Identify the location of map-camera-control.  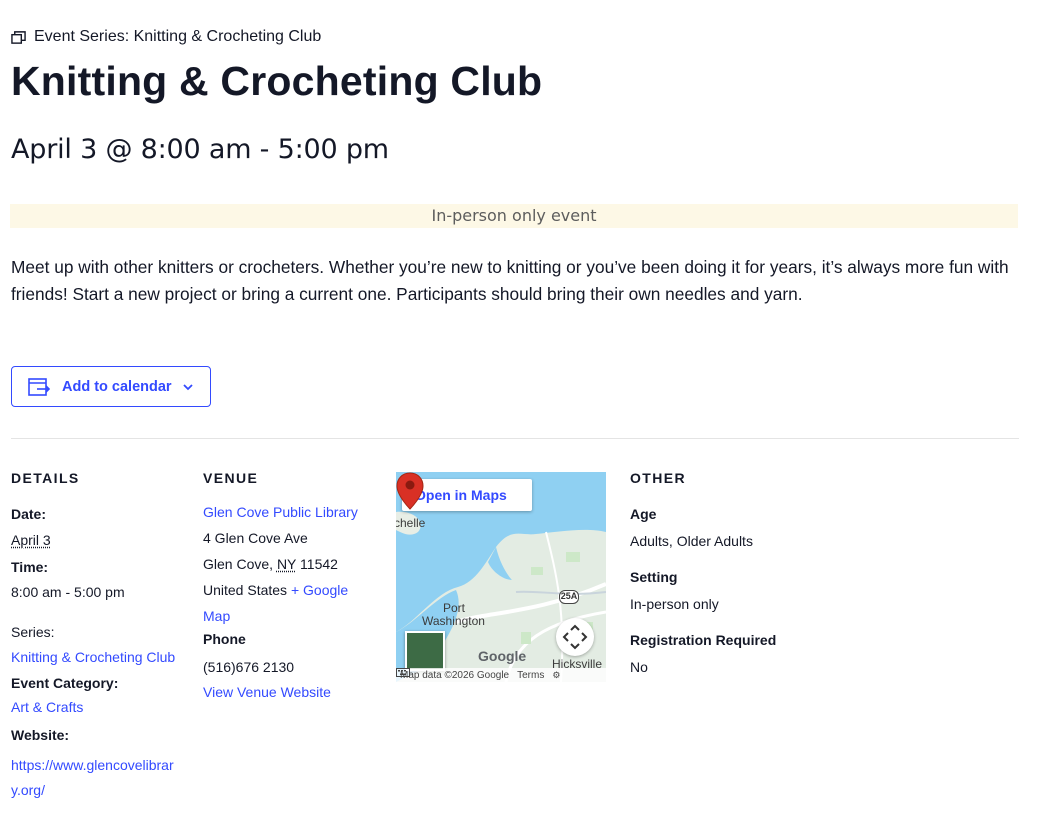
(575, 637).